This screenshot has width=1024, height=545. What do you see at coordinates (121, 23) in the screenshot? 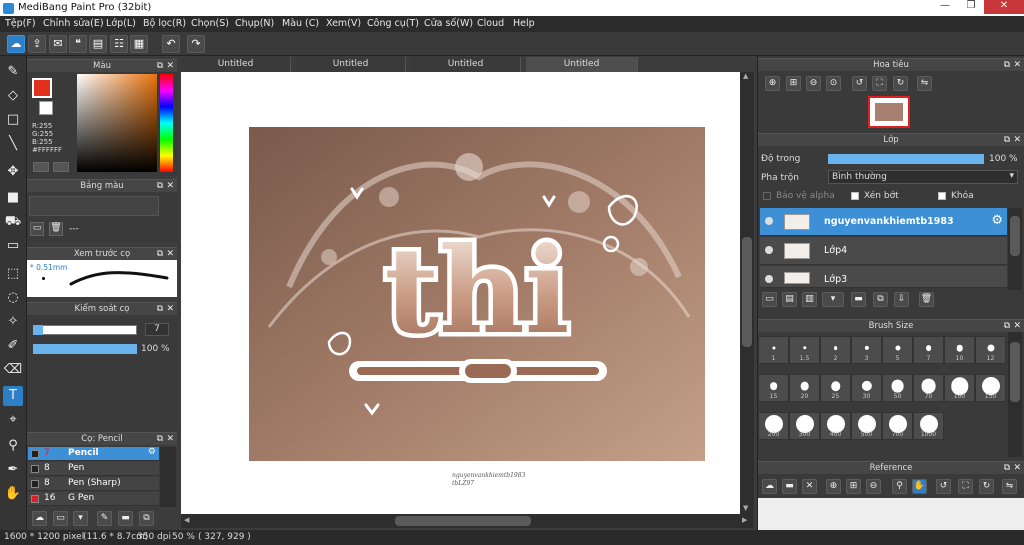
I see `menu-layer: Lớp(L)` at bounding box center [121, 23].